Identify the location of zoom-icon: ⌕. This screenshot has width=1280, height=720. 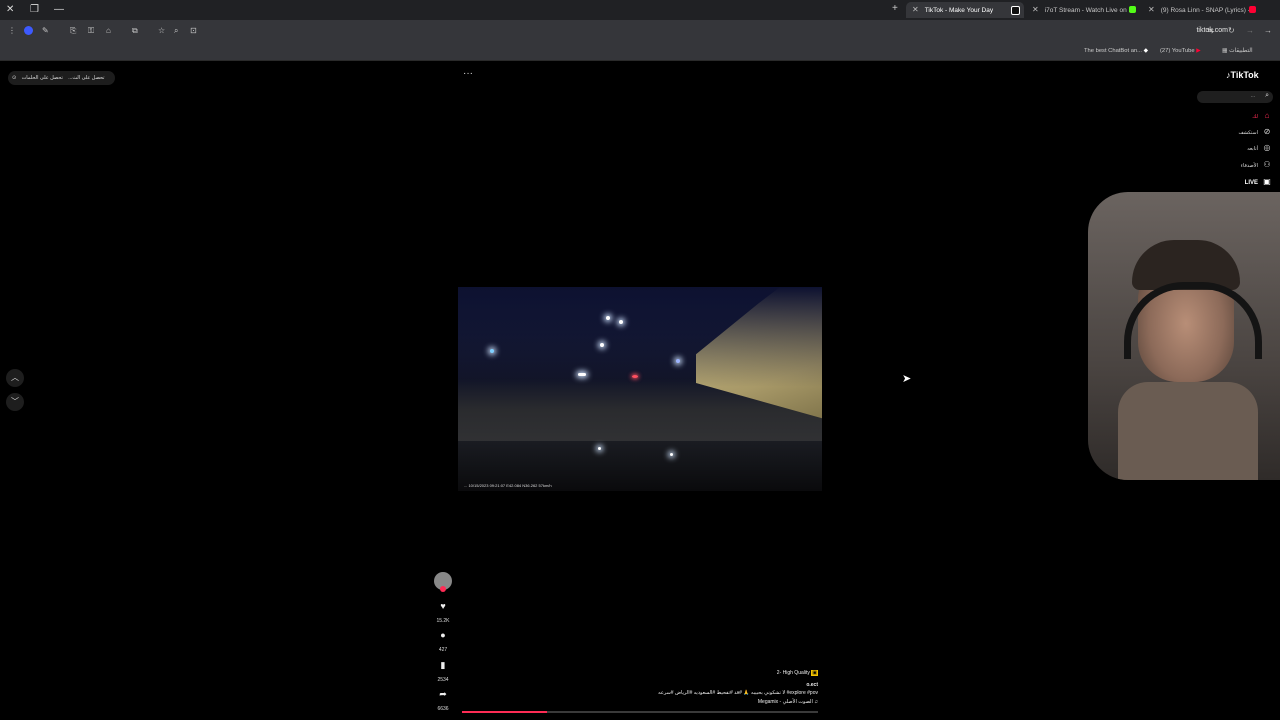
(176, 31).